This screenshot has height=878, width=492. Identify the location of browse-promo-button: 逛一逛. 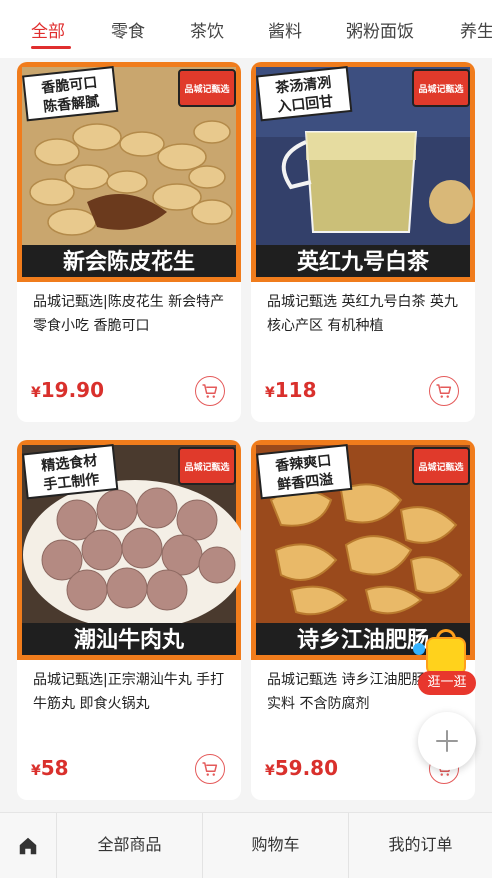
(445, 663).